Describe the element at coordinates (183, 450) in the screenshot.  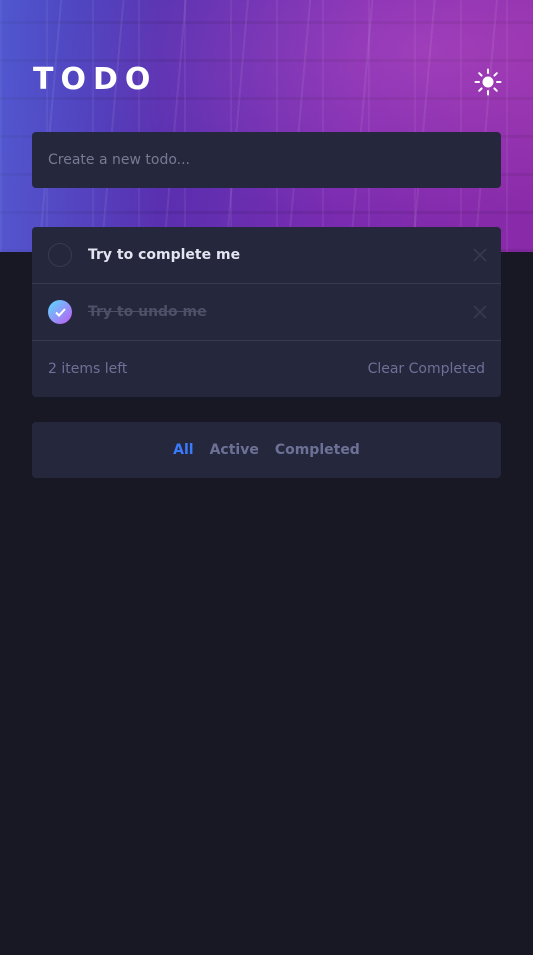
I see `filter-all: All` at that location.